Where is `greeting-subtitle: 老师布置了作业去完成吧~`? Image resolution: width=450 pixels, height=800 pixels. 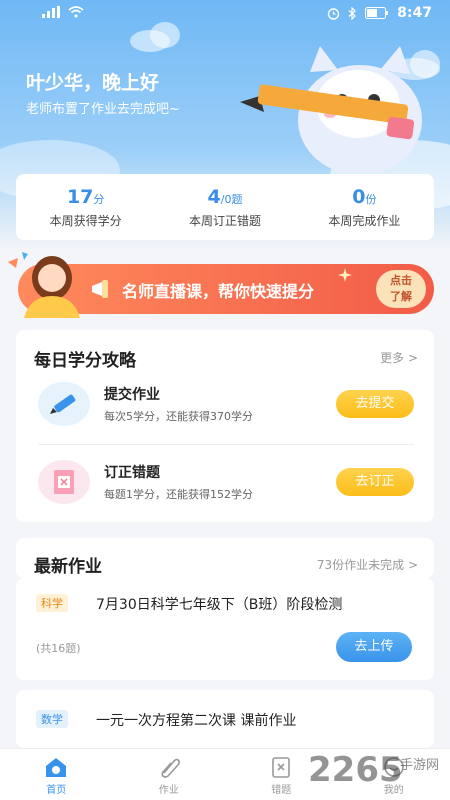 greeting-subtitle: 老师布置了作业去完成吧~ is located at coordinates (103, 109).